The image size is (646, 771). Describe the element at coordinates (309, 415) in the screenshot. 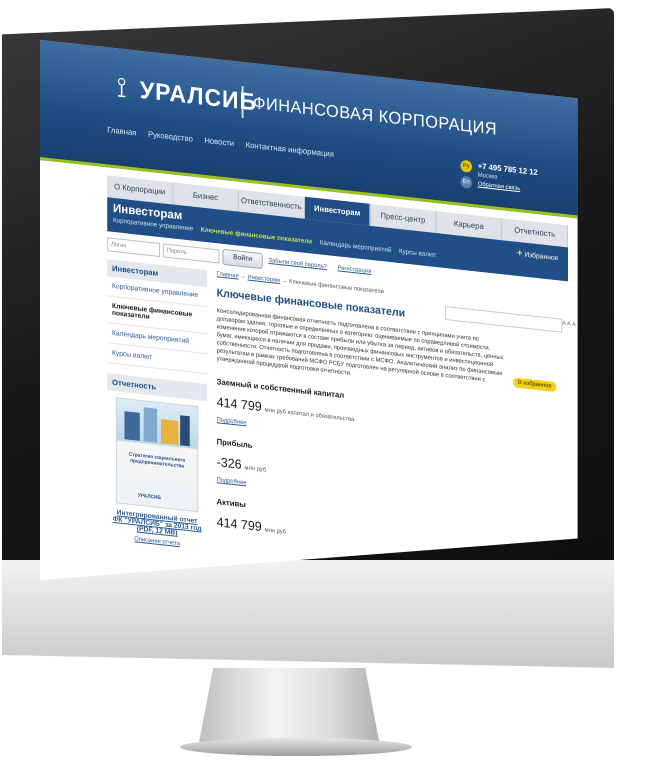

I see `metric-unit: млн руб капитал и обязательства` at that location.